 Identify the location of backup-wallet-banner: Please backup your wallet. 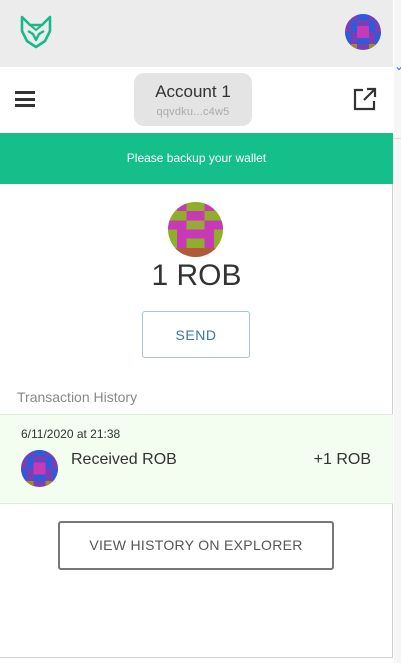
(196, 158).